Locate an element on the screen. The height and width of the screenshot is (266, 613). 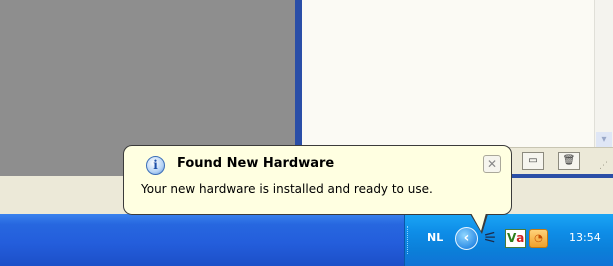
balloon-tail-fill is located at coordinates (478, 222).